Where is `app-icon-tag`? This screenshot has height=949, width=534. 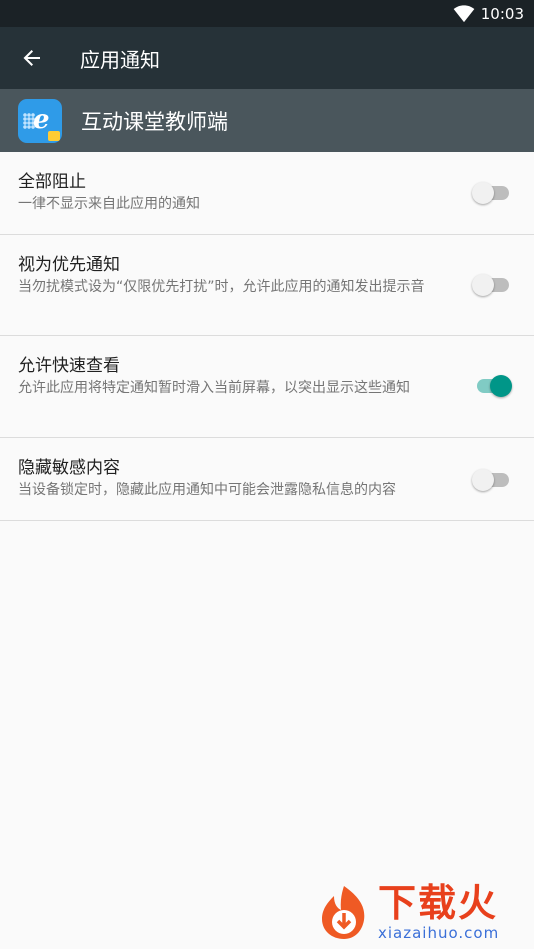 app-icon-tag is located at coordinates (54, 135).